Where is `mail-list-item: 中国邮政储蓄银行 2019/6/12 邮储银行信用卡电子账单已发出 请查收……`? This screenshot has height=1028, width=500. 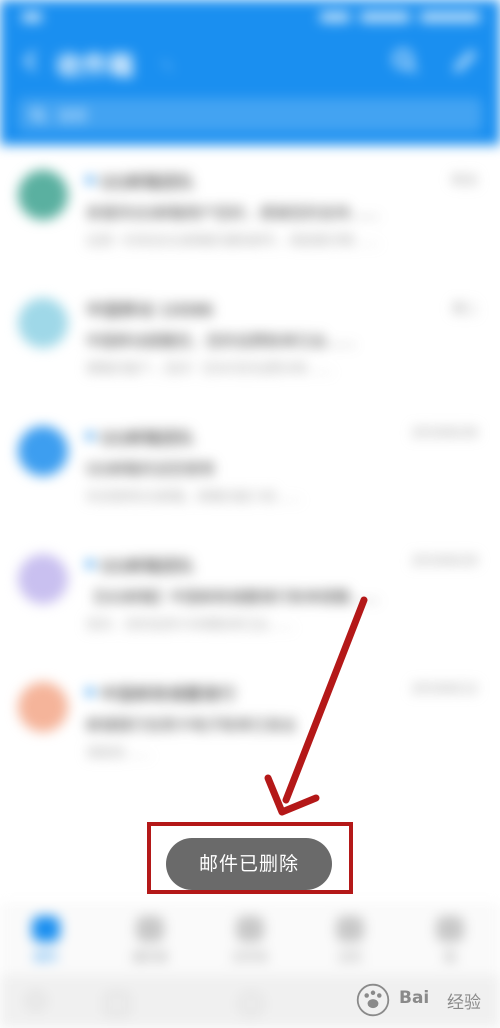 mail-list-item: 中国邮政储蓄银行 2019/6/12 邮储银行信用卡电子账单已发出 请查收…… is located at coordinates (250, 726).